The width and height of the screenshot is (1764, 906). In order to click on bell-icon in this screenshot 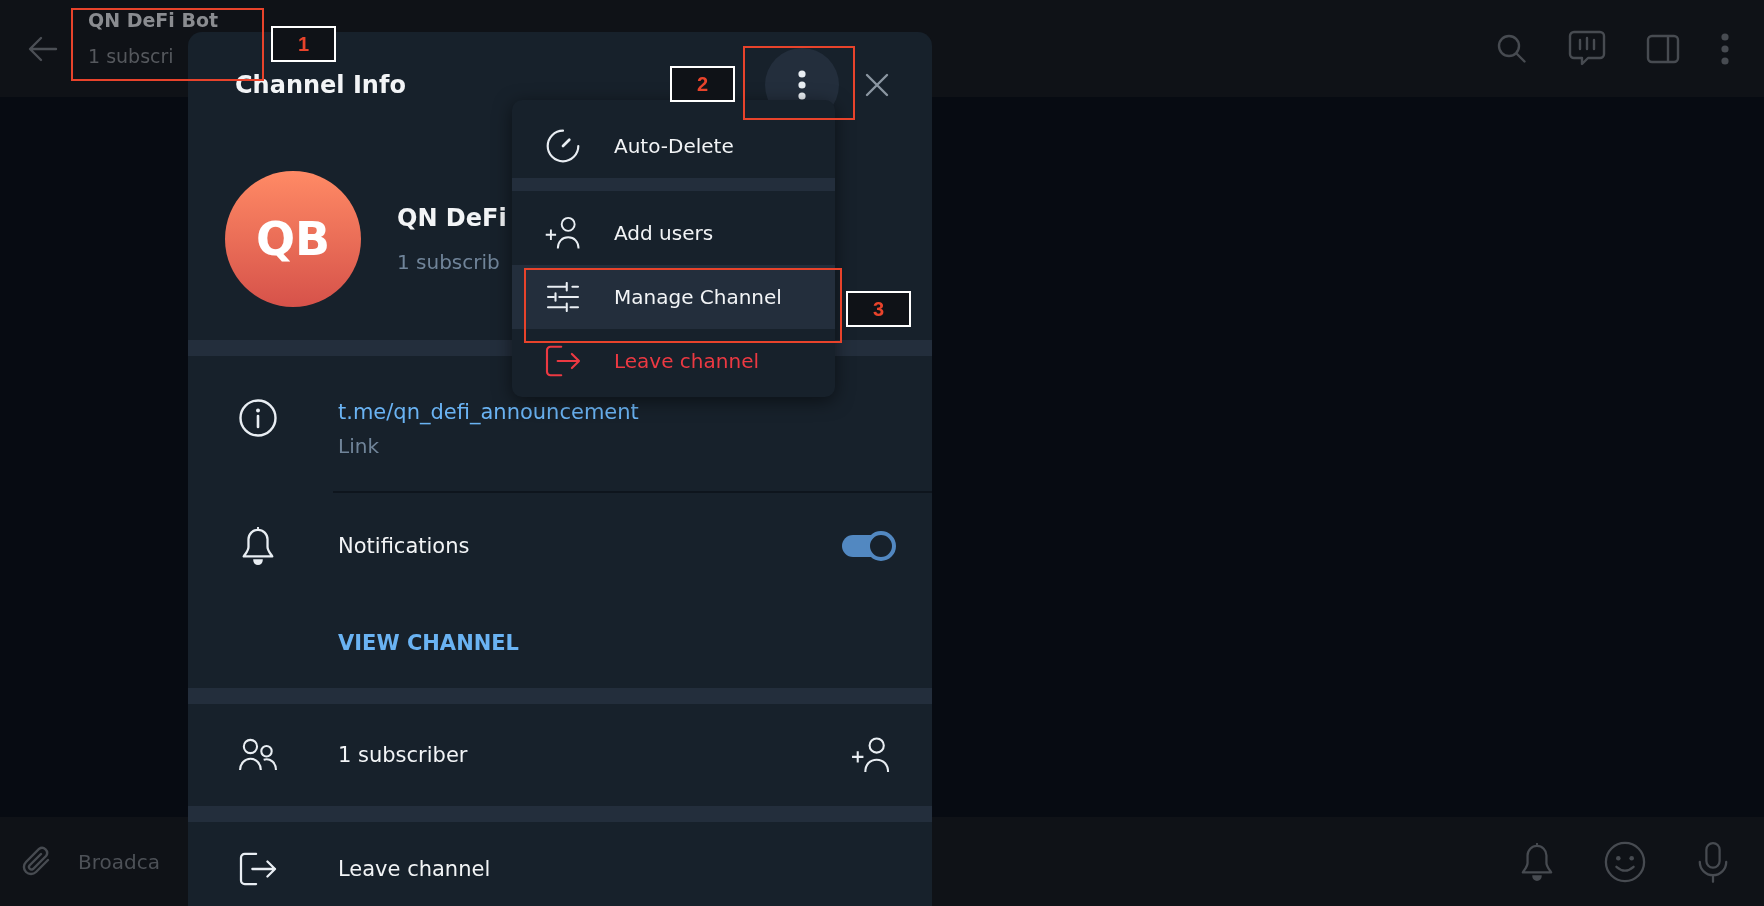, I will do `click(1537, 861)`.